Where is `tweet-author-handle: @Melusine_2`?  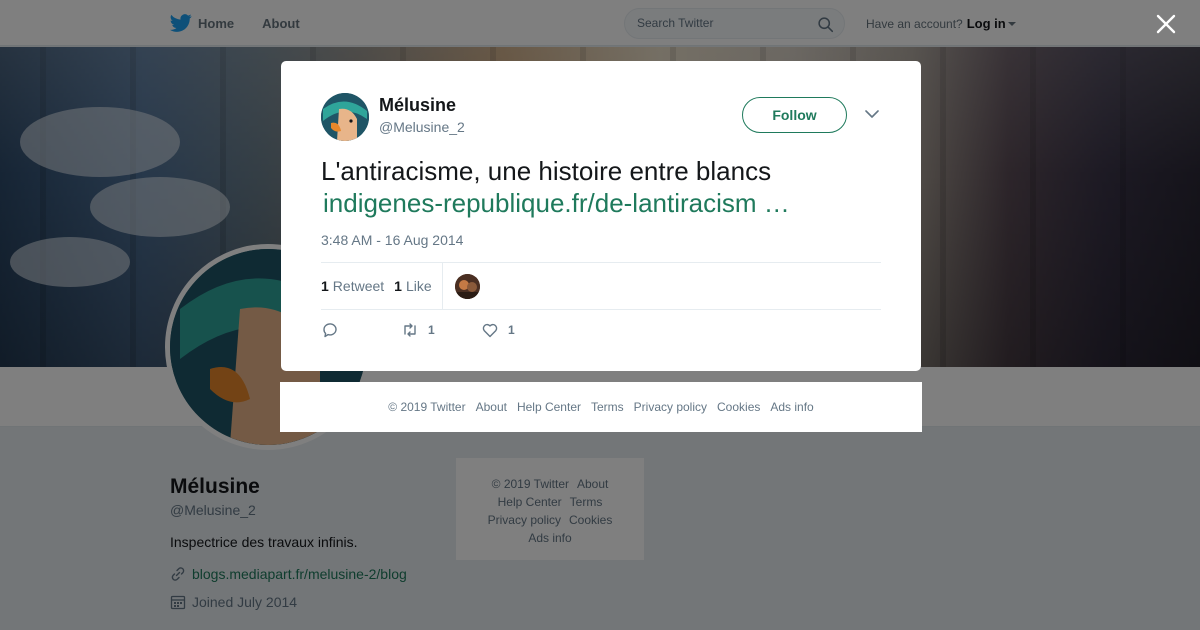 tweet-author-handle: @Melusine_2 is located at coordinates (422, 127).